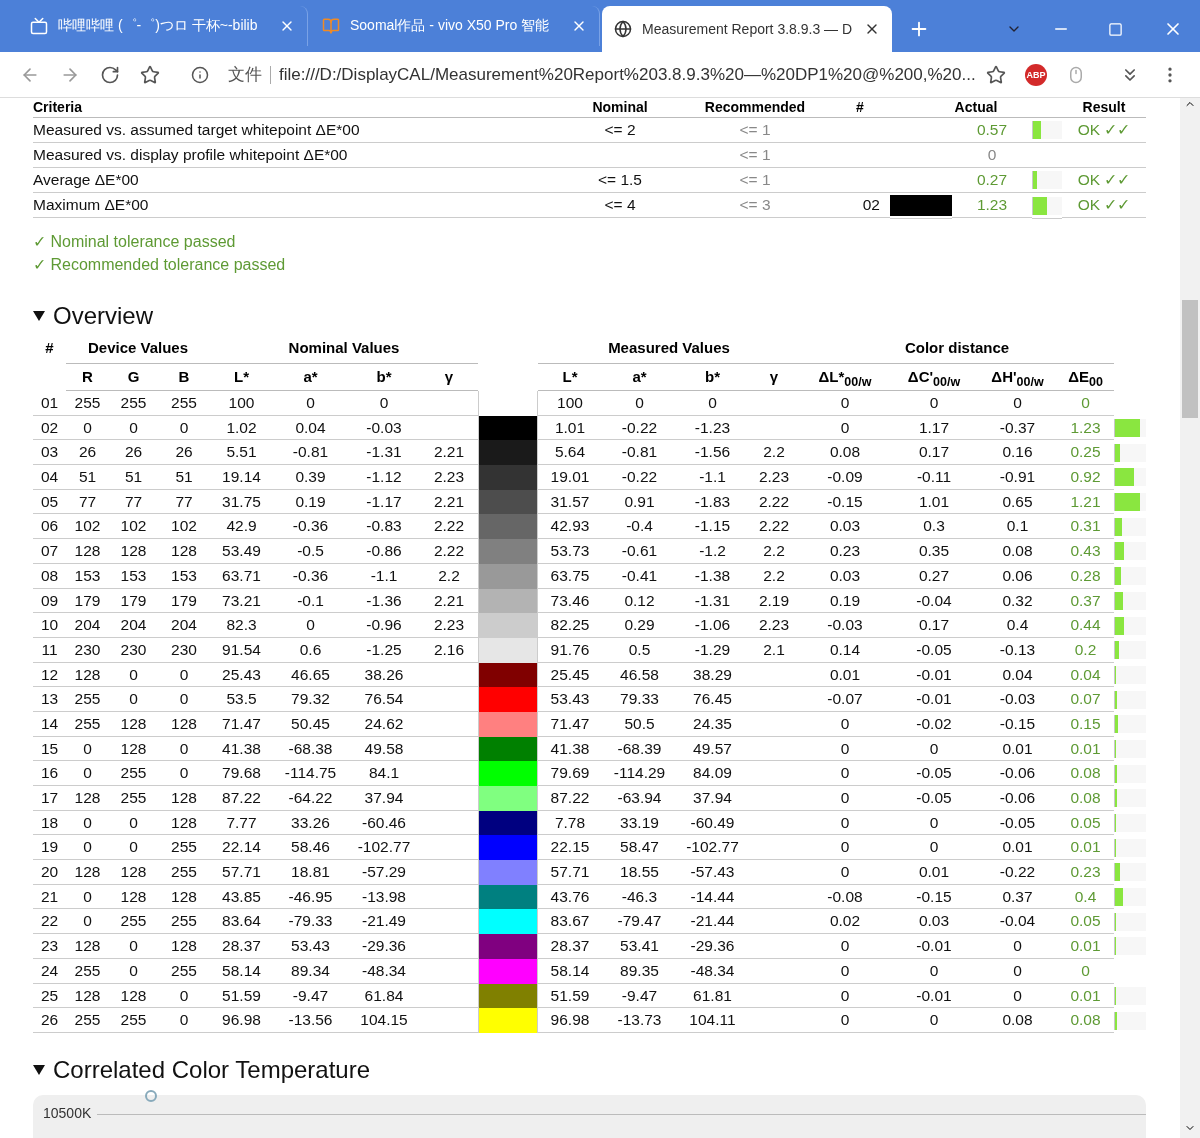  What do you see at coordinates (1190, 359) in the screenshot?
I see `scrollbar-thumb` at bounding box center [1190, 359].